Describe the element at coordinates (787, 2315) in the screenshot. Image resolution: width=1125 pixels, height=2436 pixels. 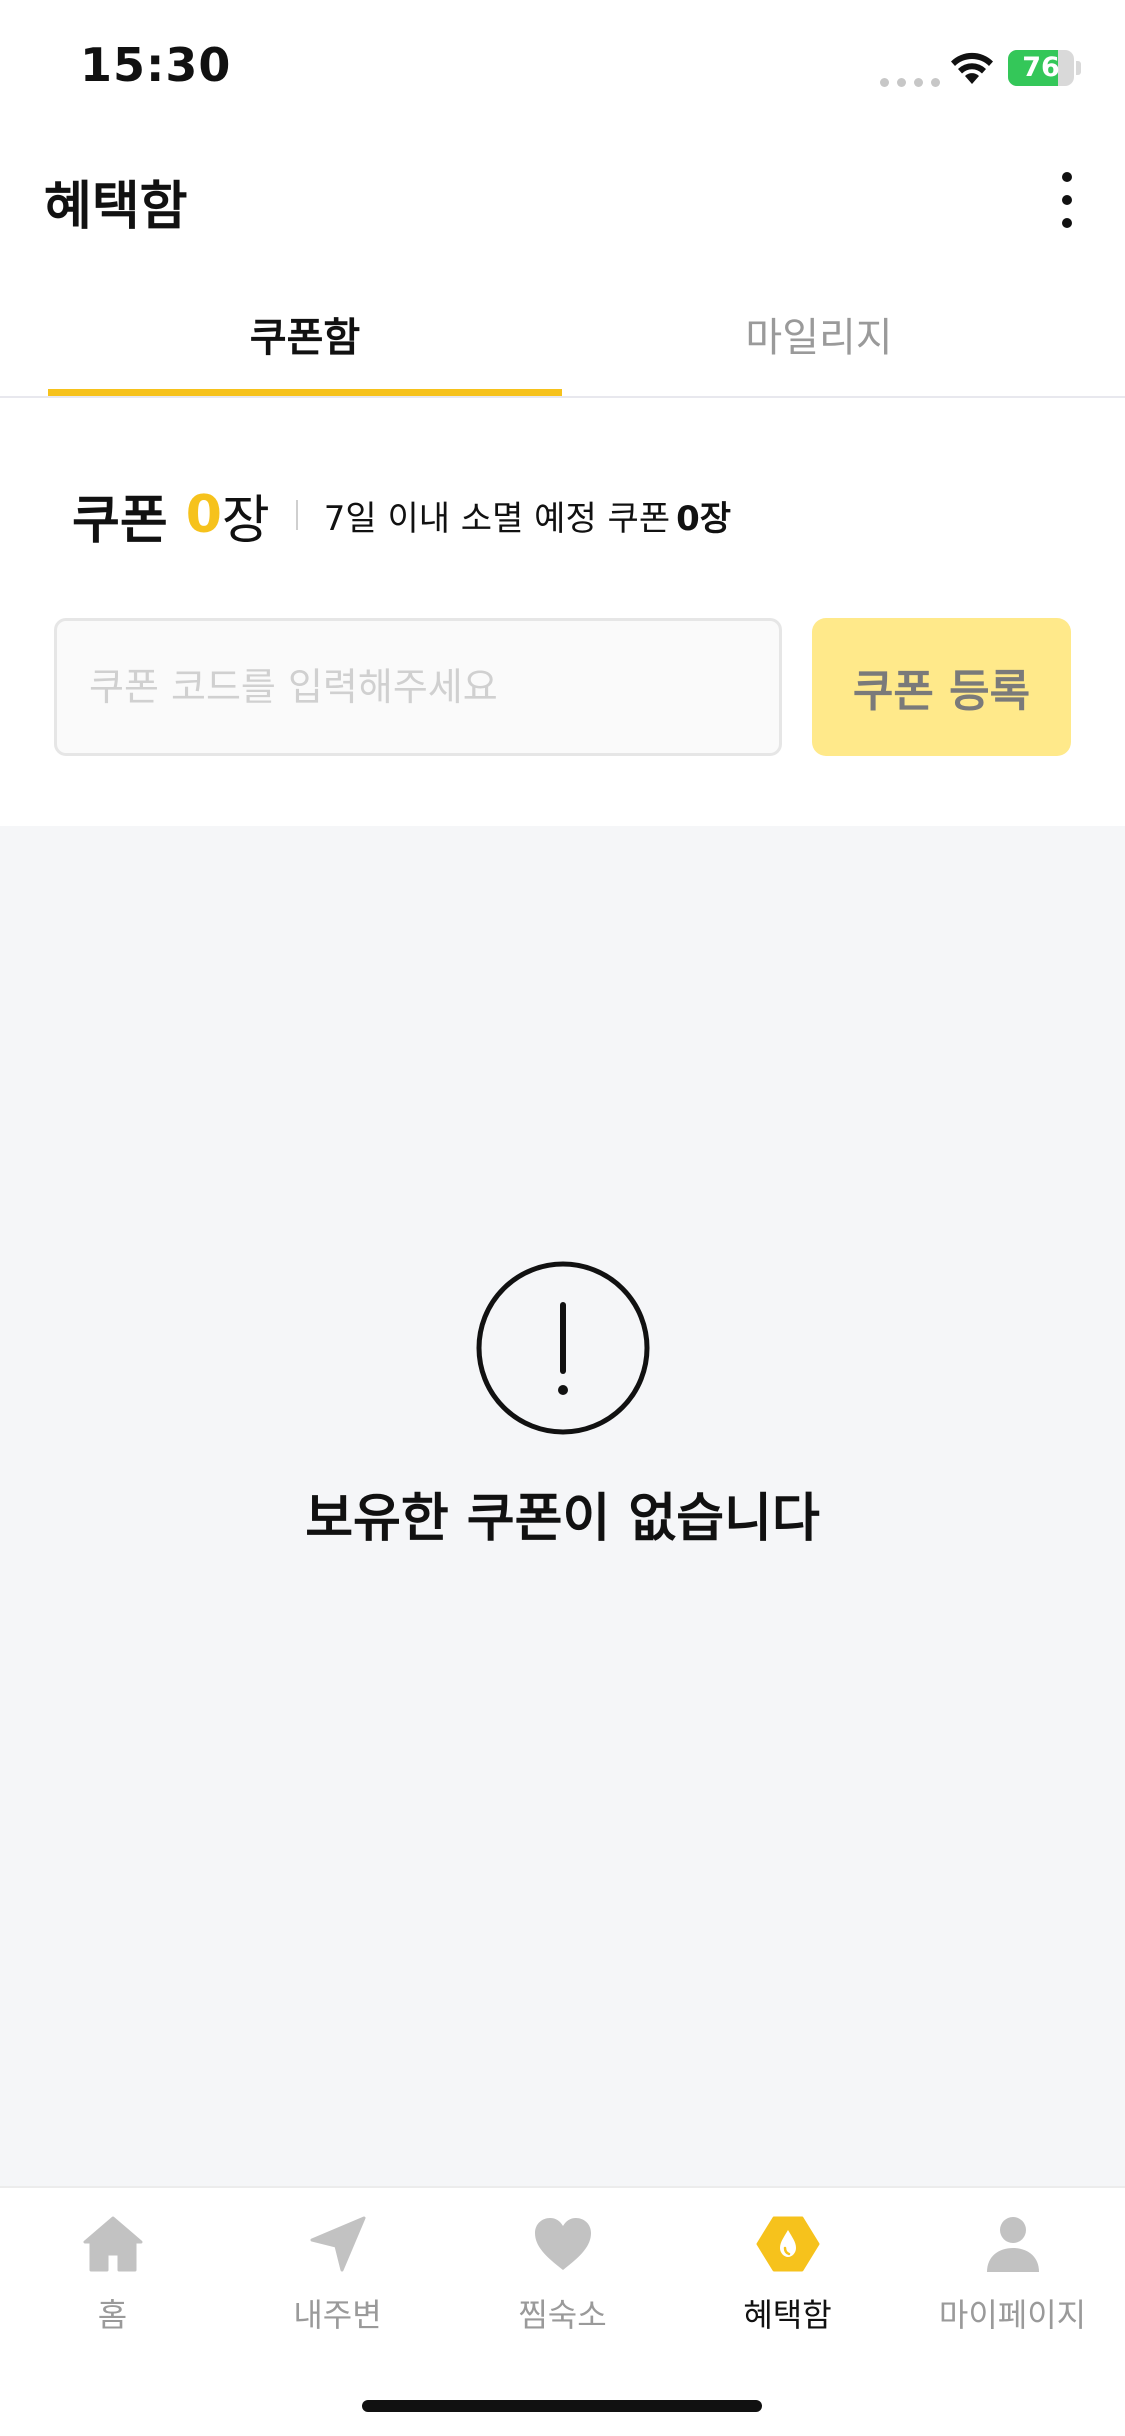
I see `nav-label-benefits: 혜택함` at that location.